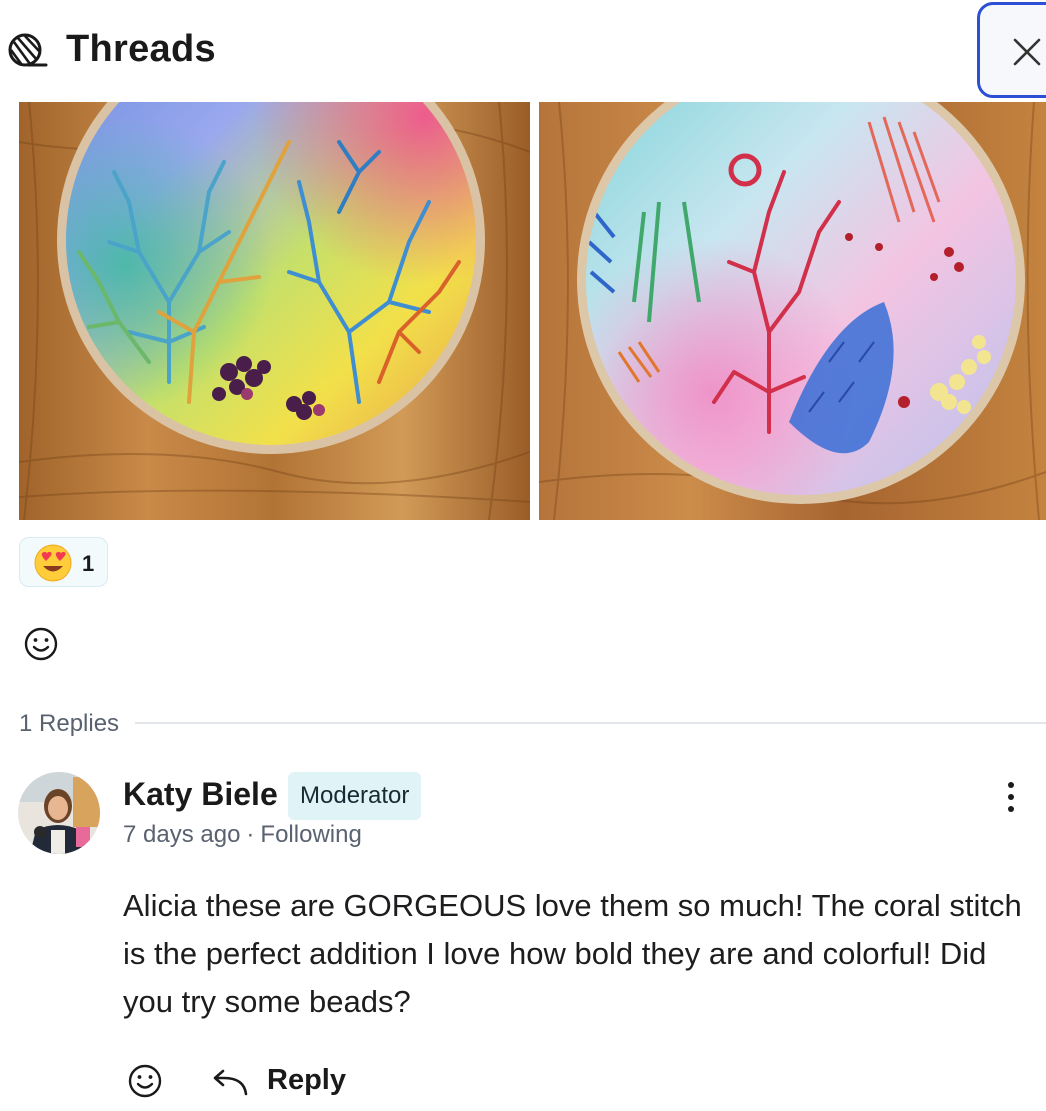 The width and height of the screenshot is (1046, 1111). I want to click on follow-status-link: Following, so click(310, 834).